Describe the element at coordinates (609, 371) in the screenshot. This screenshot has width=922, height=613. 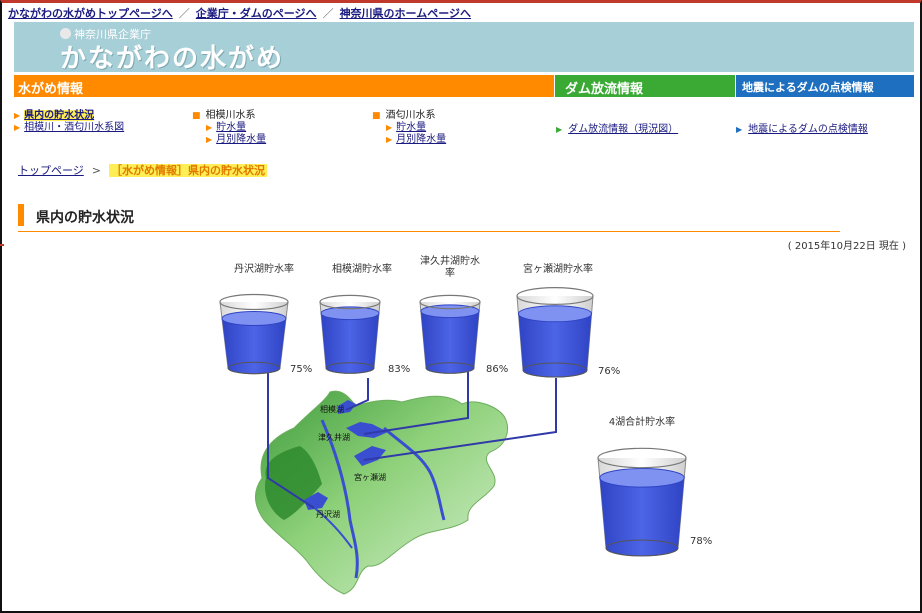
I see `reservoir-percent: 76%` at that location.